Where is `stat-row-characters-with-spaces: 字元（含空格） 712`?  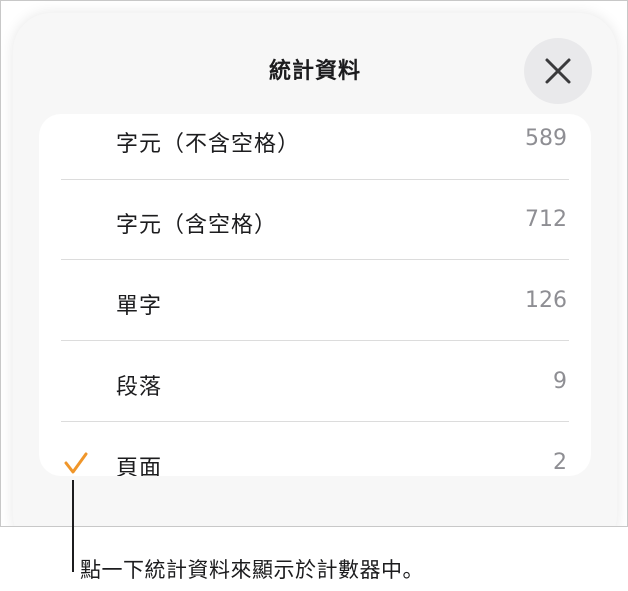
stat-row-characters-with-spaces: 字元（含空格） 712 is located at coordinates (315, 220).